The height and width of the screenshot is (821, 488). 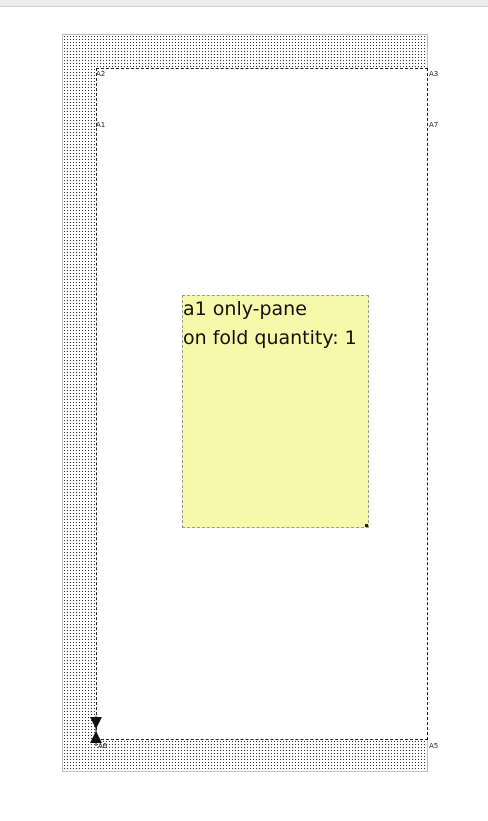 What do you see at coordinates (434, 746) in the screenshot?
I see `corner-label-a5: A5` at bounding box center [434, 746].